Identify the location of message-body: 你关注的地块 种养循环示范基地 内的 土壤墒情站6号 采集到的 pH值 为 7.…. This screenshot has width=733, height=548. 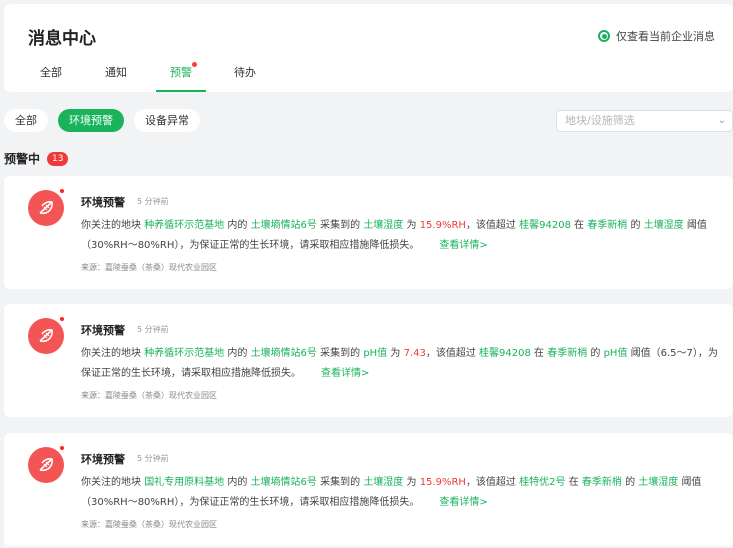
(399, 363).